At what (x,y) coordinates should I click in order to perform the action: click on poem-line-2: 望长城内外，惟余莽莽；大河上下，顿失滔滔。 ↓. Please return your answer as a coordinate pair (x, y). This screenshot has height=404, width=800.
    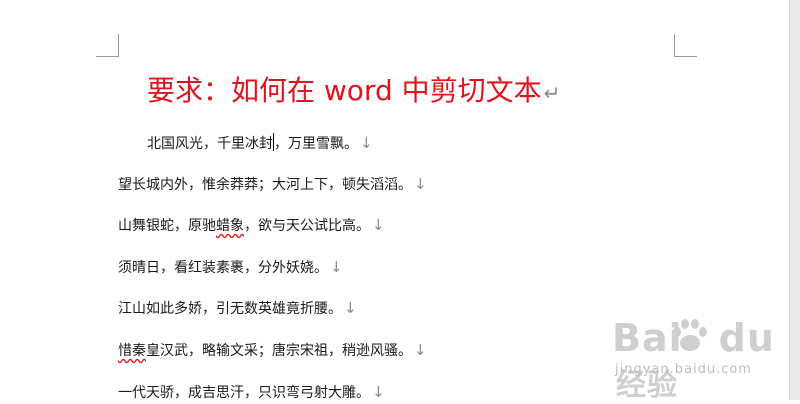
    Looking at the image, I should click on (272, 184).